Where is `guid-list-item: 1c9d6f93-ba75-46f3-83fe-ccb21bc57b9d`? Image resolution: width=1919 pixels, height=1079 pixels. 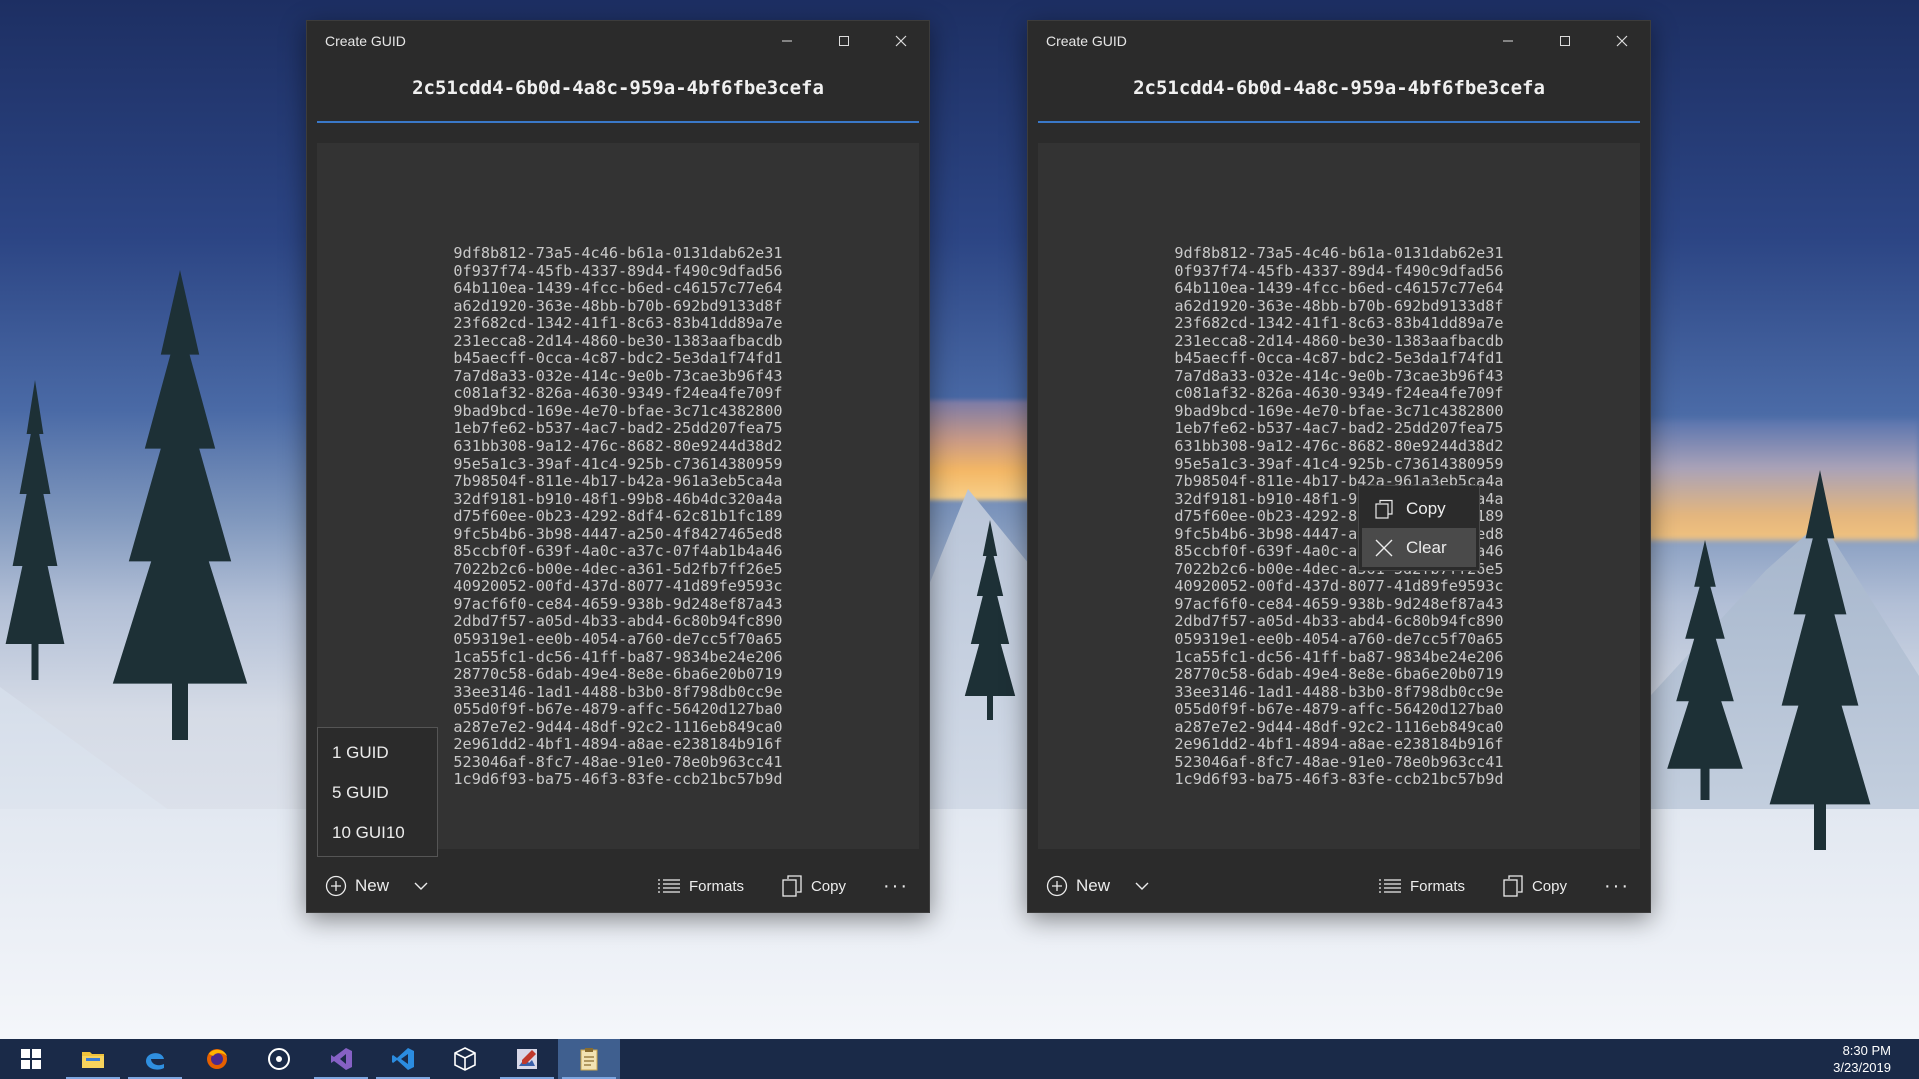
guid-list-item: 1c9d6f93-ba75-46f3-83fe-ccb21bc57b9d is located at coordinates (1339, 780).